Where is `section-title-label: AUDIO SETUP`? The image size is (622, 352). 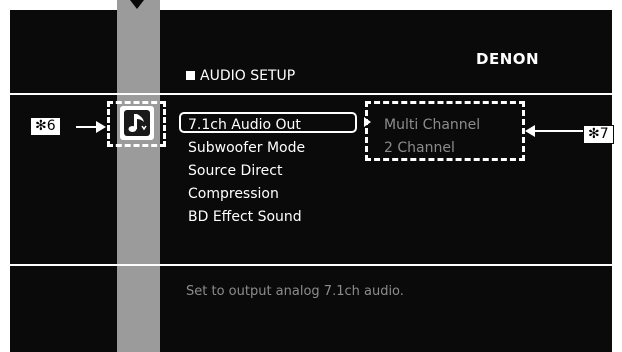
section-title-label: AUDIO SETUP is located at coordinates (248, 76).